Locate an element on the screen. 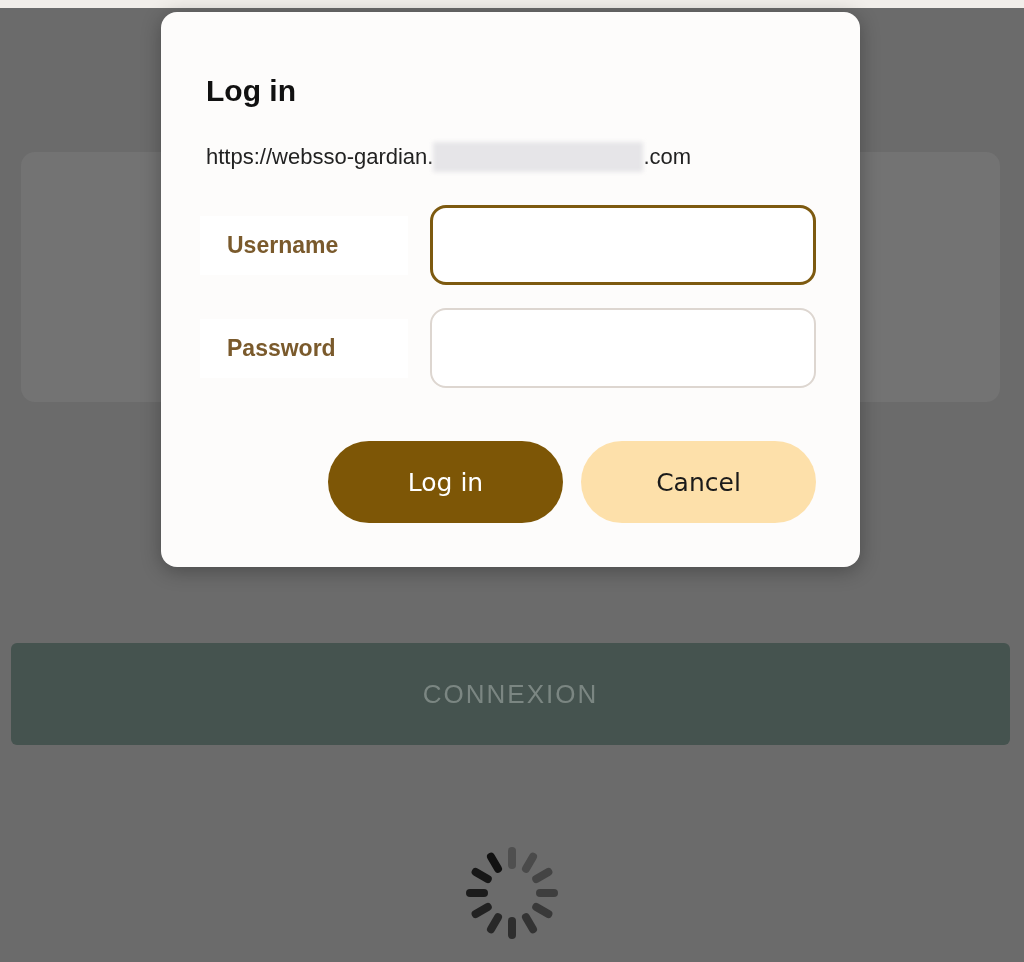  input-field is located at coordinates (623, 245).